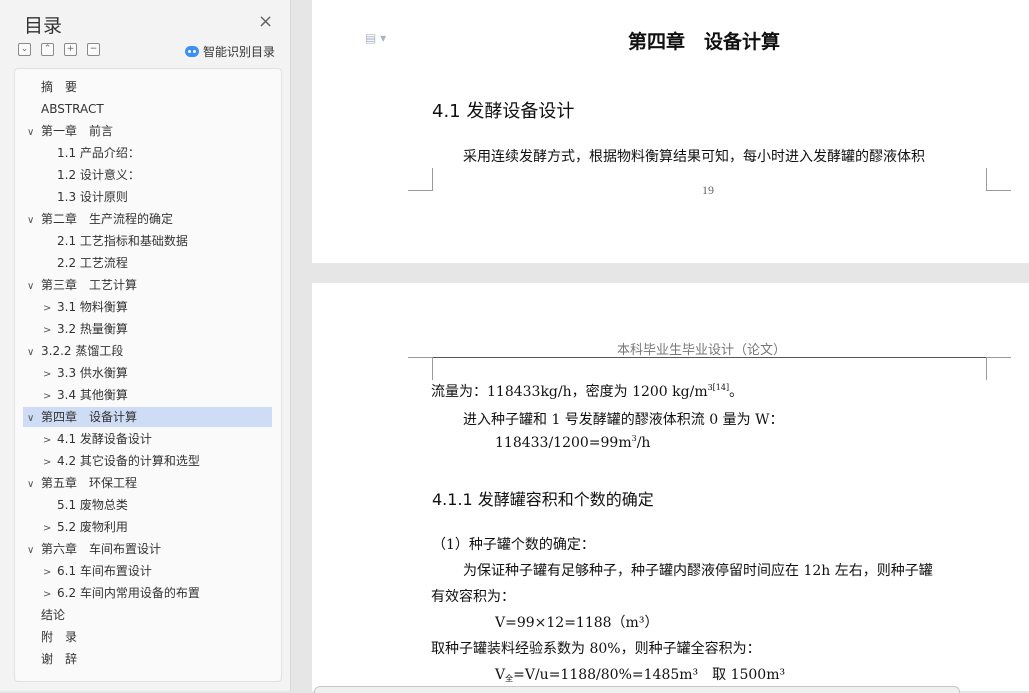 The image size is (1029, 693). I want to click on toc-item: ∨ 第六章 车间布置设计, so click(94, 549).